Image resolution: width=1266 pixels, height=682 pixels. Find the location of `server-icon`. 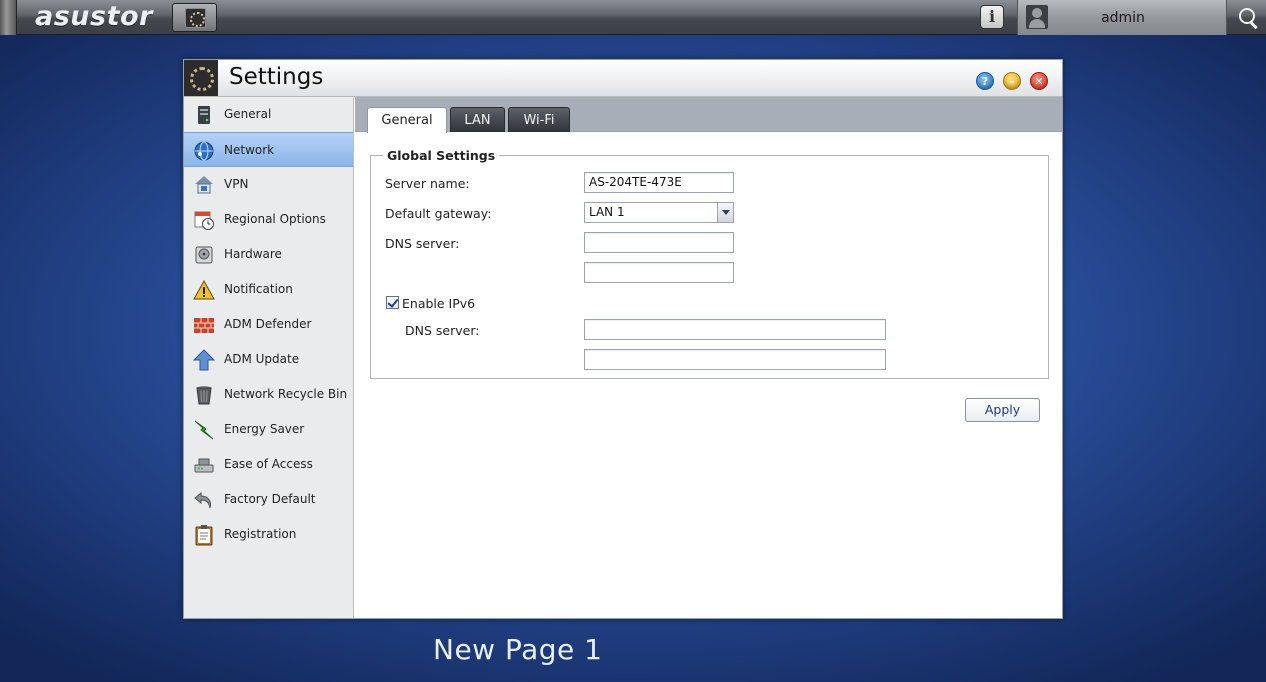

server-icon is located at coordinates (204, 115).